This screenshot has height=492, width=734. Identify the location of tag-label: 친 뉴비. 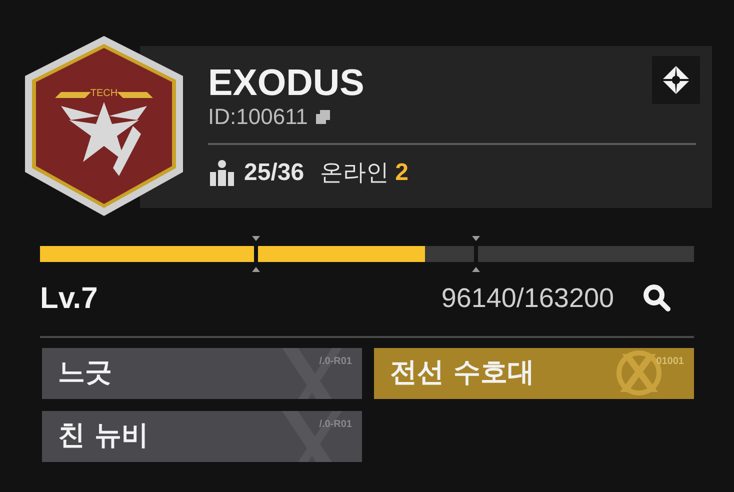
(103, 436).